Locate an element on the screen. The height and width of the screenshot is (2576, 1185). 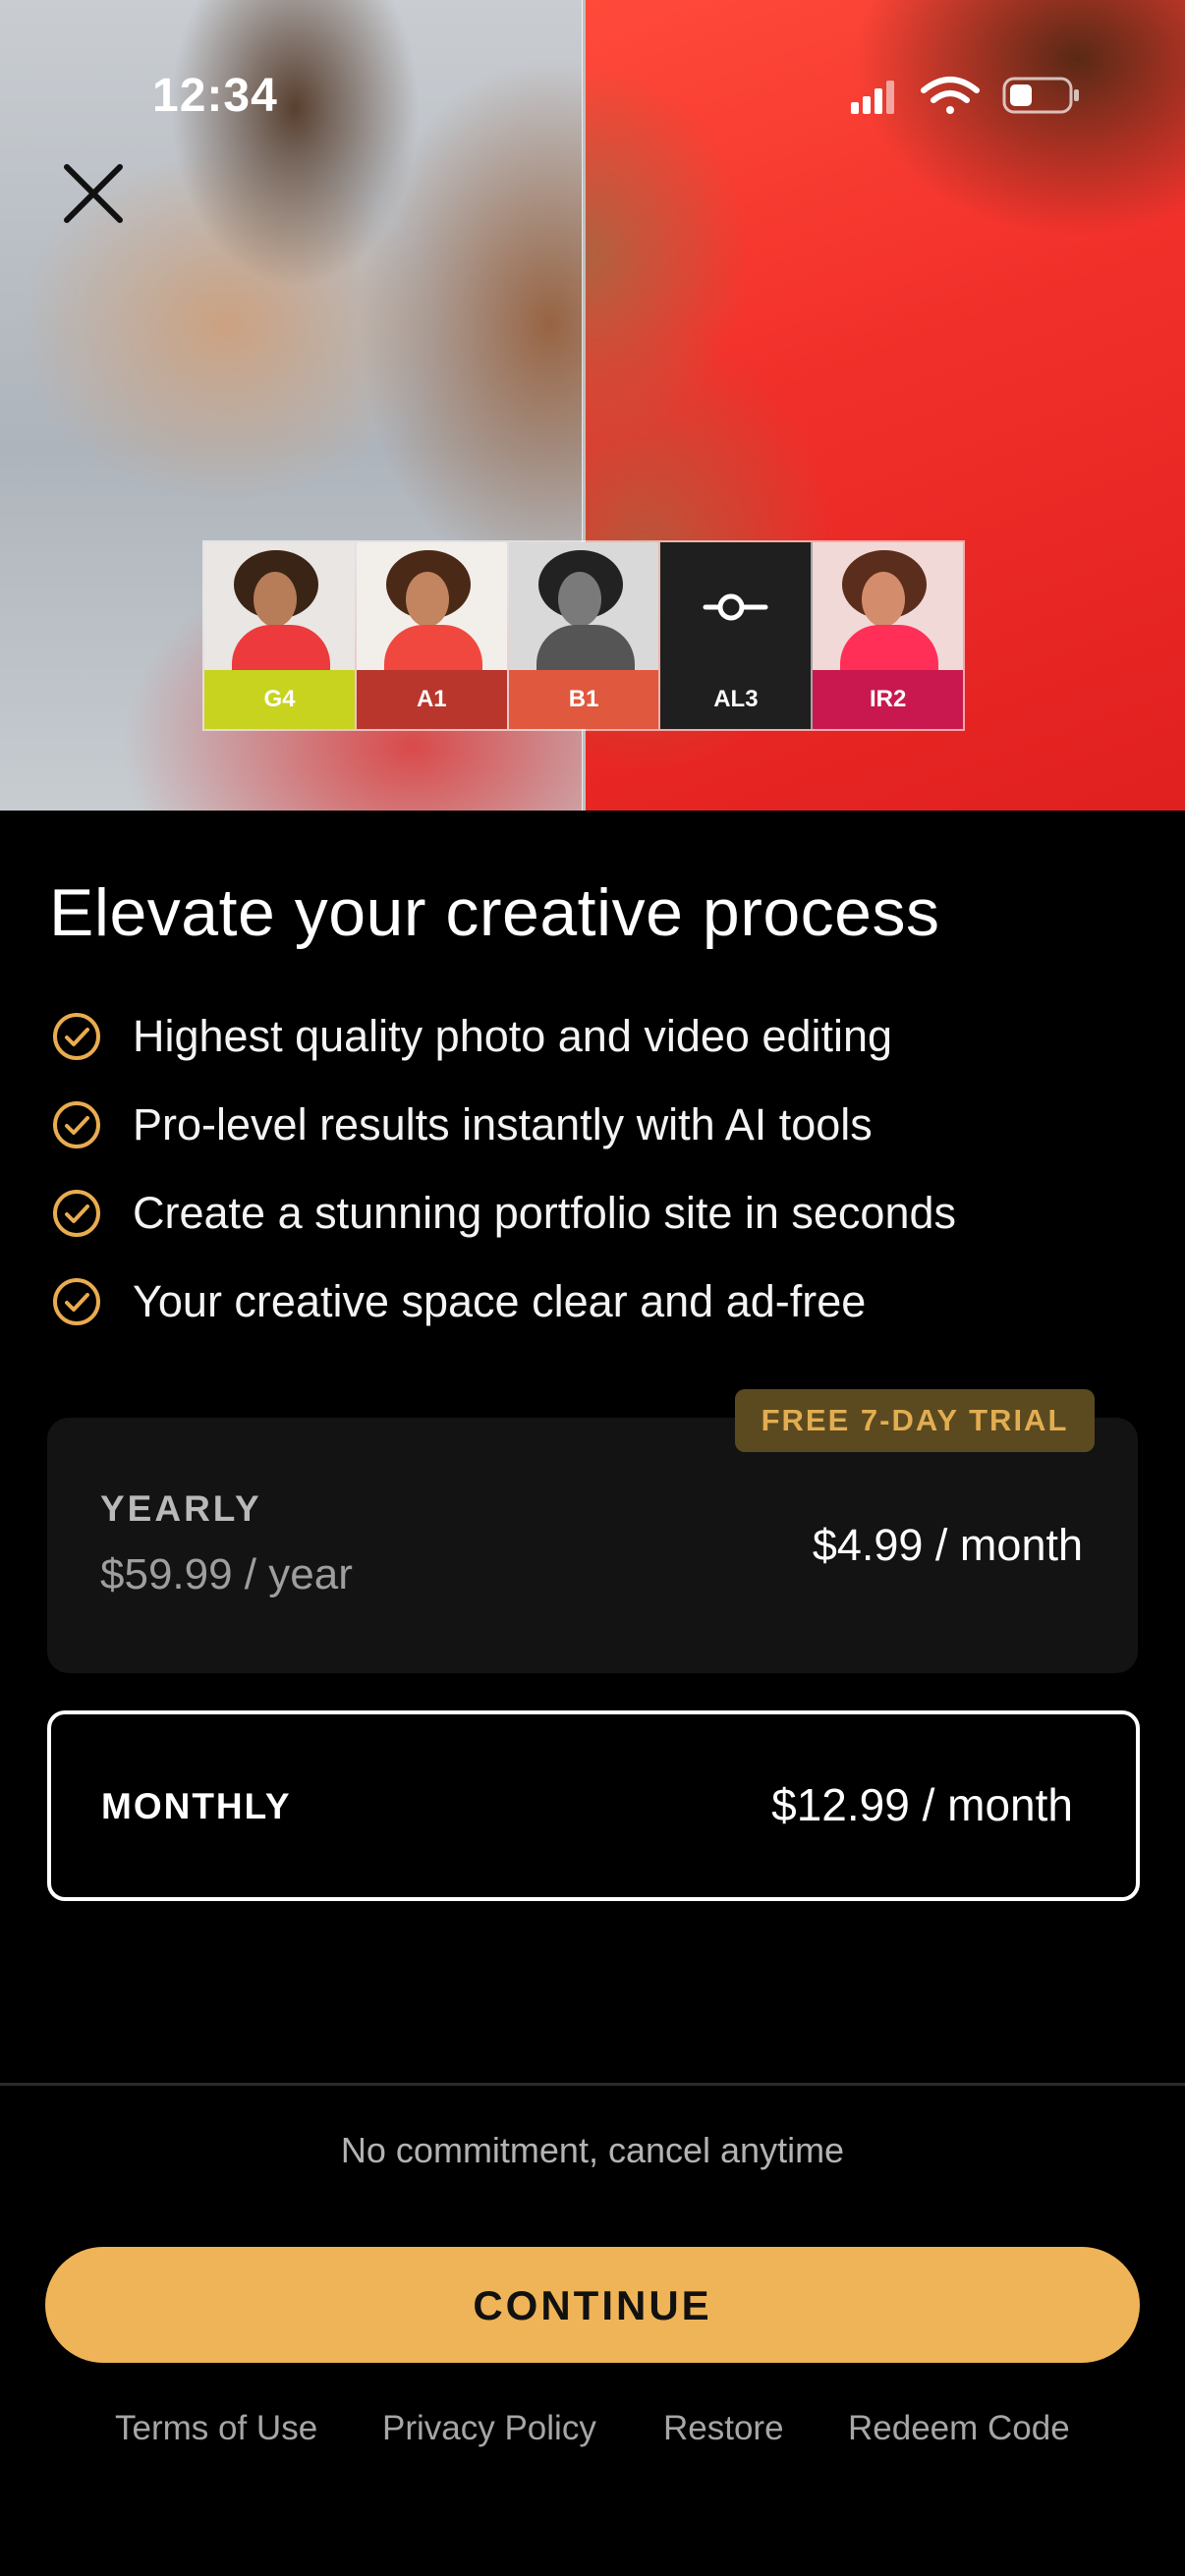
feature-item: Your creative space clear and ad-free is located at coordinates (503, 1302).